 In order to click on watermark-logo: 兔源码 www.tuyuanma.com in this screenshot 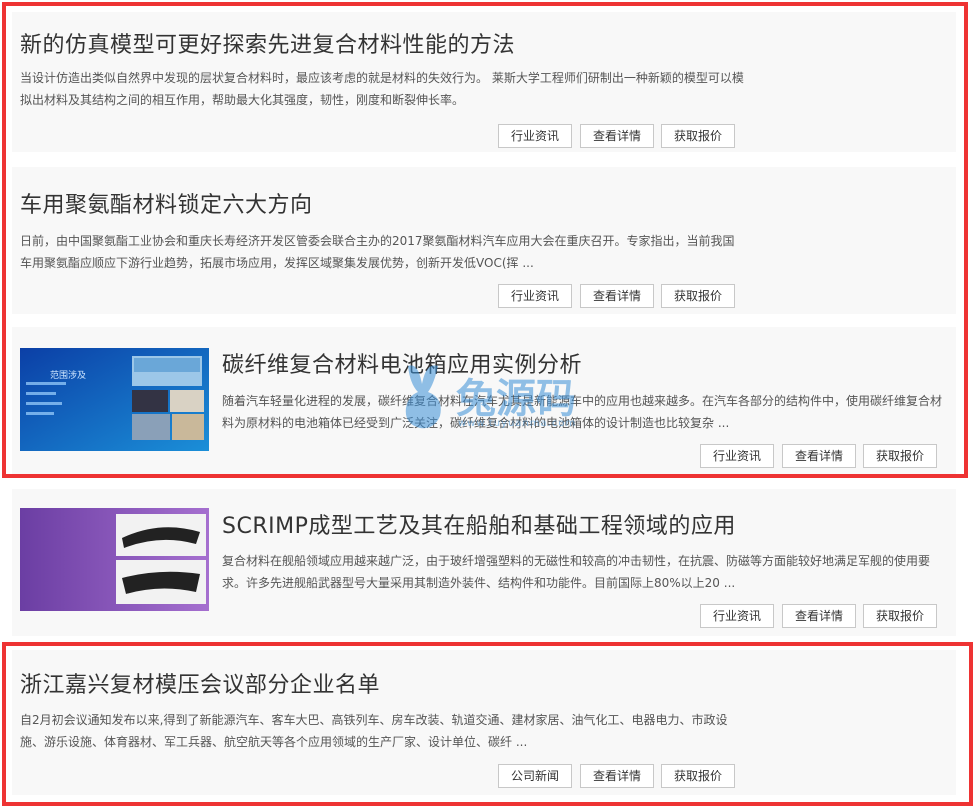, I will do `click(513, 402)`.